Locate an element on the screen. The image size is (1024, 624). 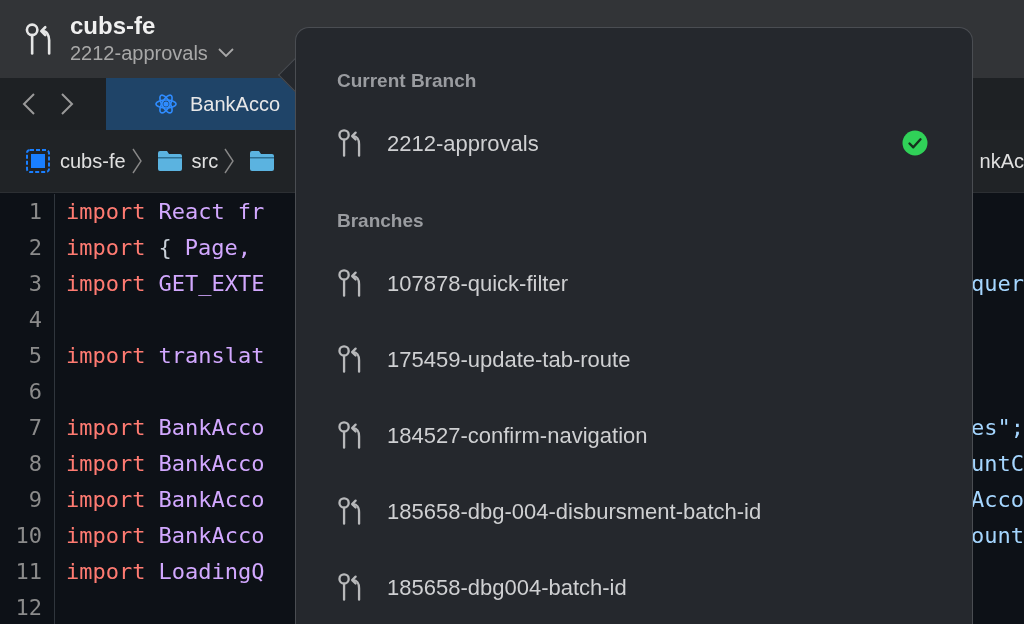
breadcrumb-item: cubs-fe is located at coordinates (93, 161).